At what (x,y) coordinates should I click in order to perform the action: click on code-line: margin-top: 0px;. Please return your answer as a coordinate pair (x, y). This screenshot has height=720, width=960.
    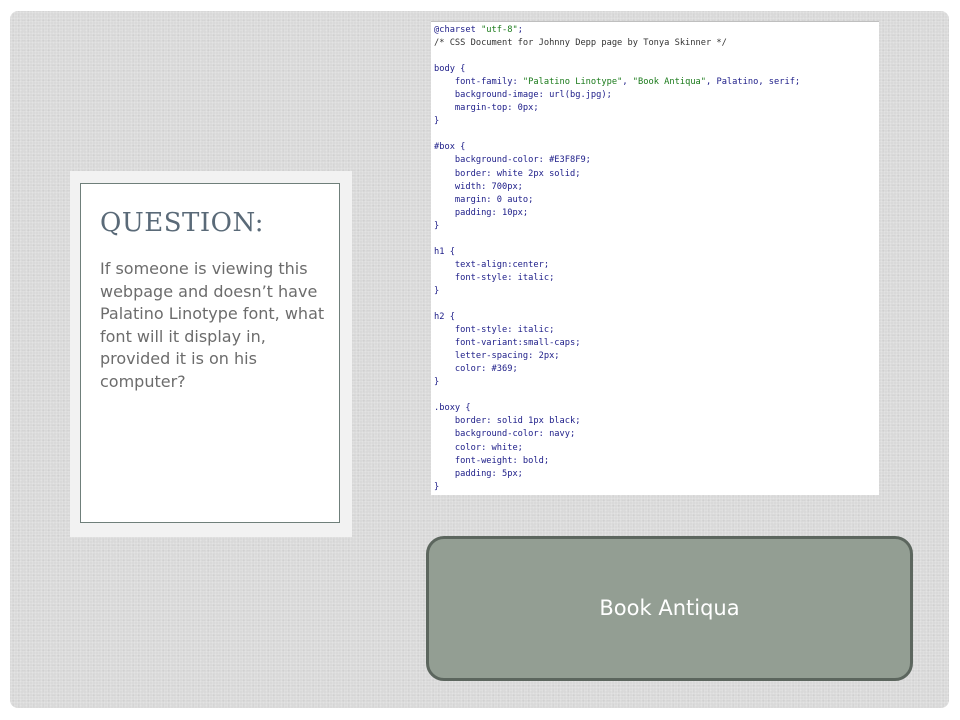
    Looking at the image, I should click on (486, 108).